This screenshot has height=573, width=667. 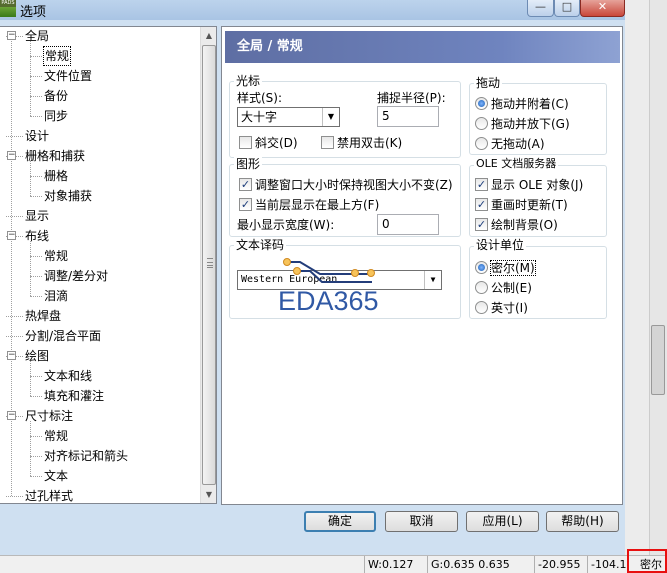 I want to click on scroll-grip-icon, so click(x=210, y=263).